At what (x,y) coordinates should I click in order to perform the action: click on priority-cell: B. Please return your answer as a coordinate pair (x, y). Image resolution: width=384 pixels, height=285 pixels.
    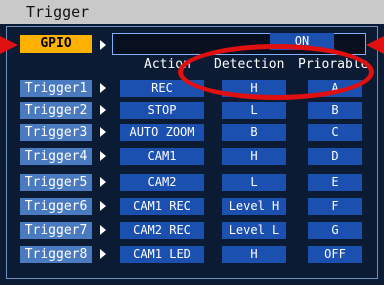
    Looking at the image, I should click on (335, 110).